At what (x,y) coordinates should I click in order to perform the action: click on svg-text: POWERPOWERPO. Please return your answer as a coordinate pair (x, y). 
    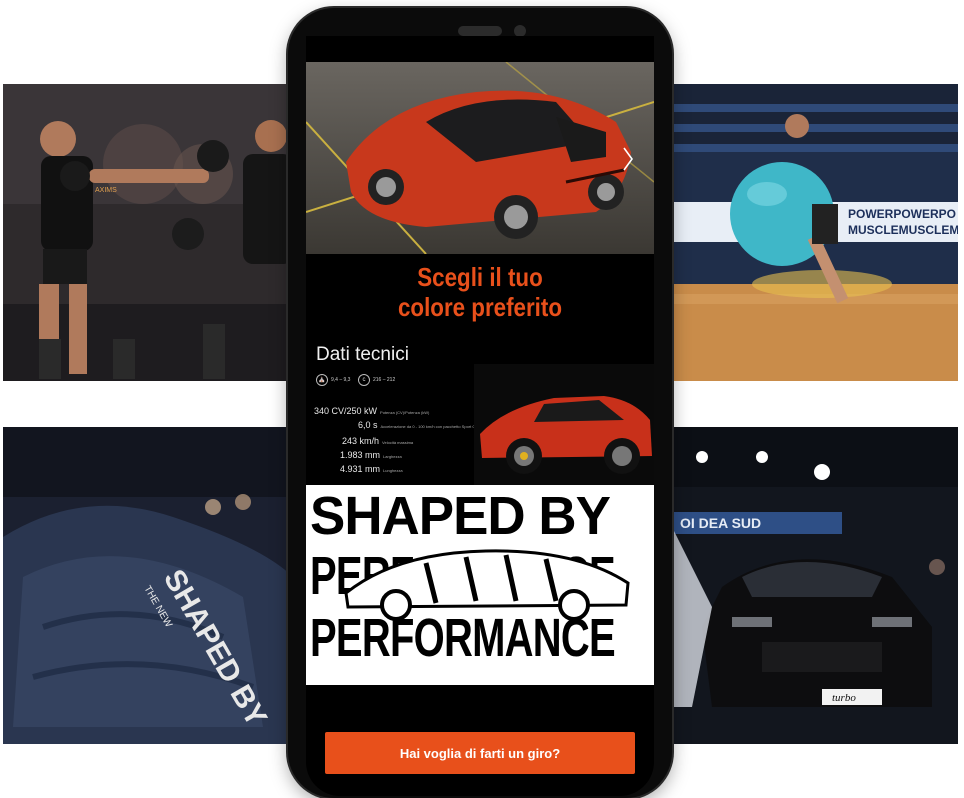
    Looking at the image, I should click on (902, 214).